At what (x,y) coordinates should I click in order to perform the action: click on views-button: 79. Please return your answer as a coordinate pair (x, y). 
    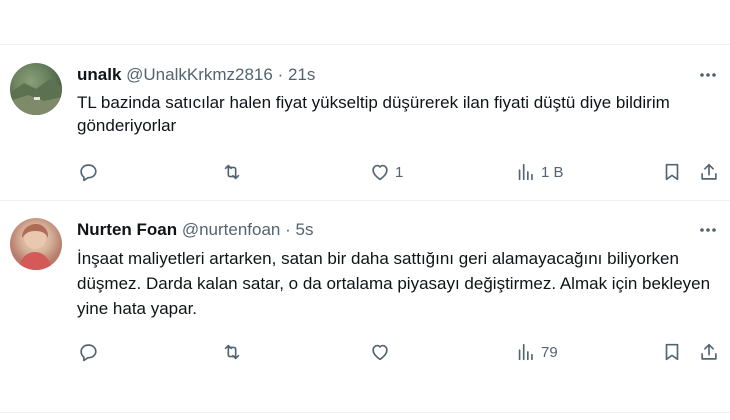
    Looking at the image, I should click on (536, 352).